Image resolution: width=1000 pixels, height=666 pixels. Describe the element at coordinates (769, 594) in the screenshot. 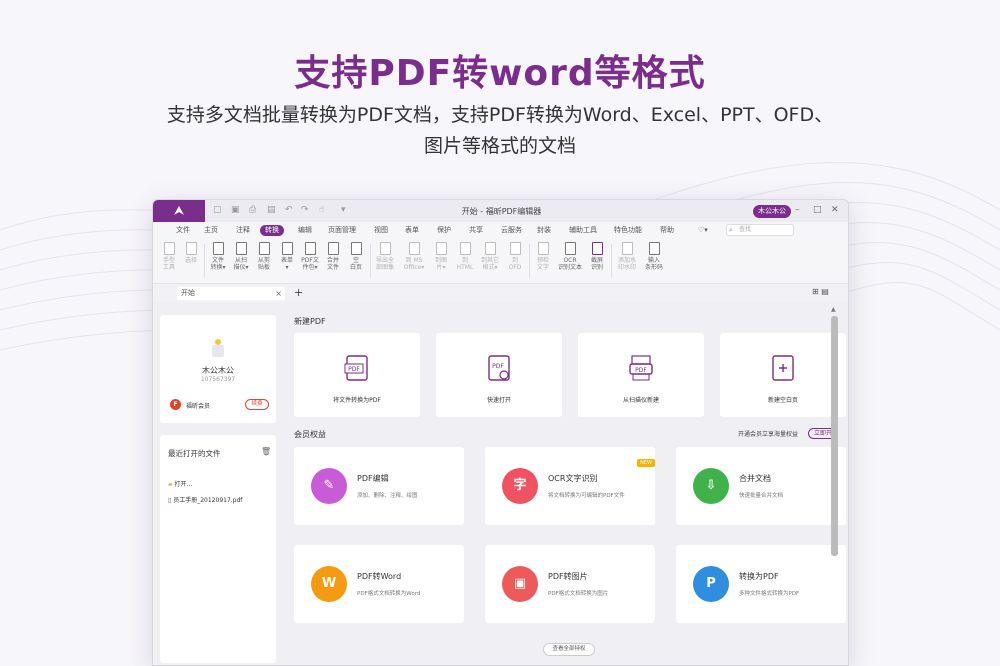

I see `feature-desc: 多种文件格式转换为PDF` at that location.